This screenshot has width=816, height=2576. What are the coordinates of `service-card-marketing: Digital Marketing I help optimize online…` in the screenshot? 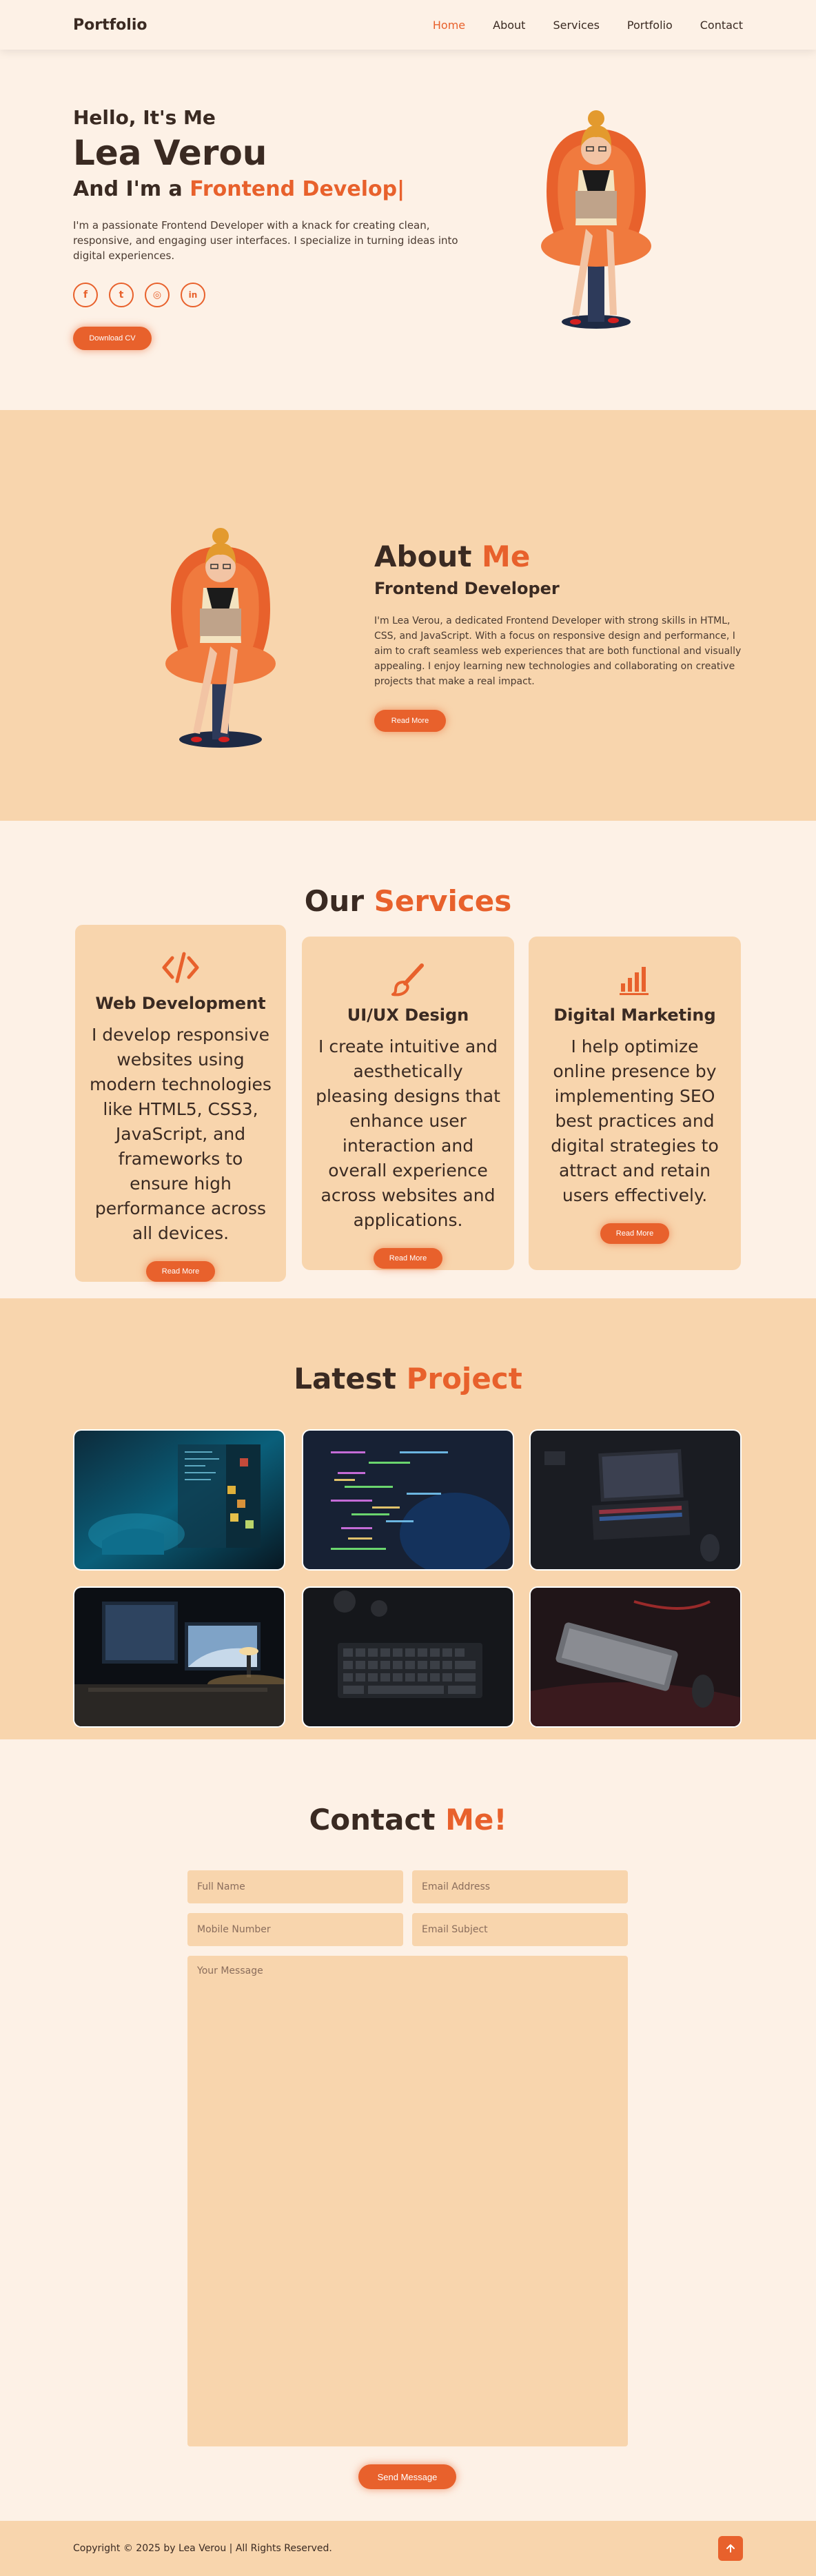 It's located at (635, 1103).